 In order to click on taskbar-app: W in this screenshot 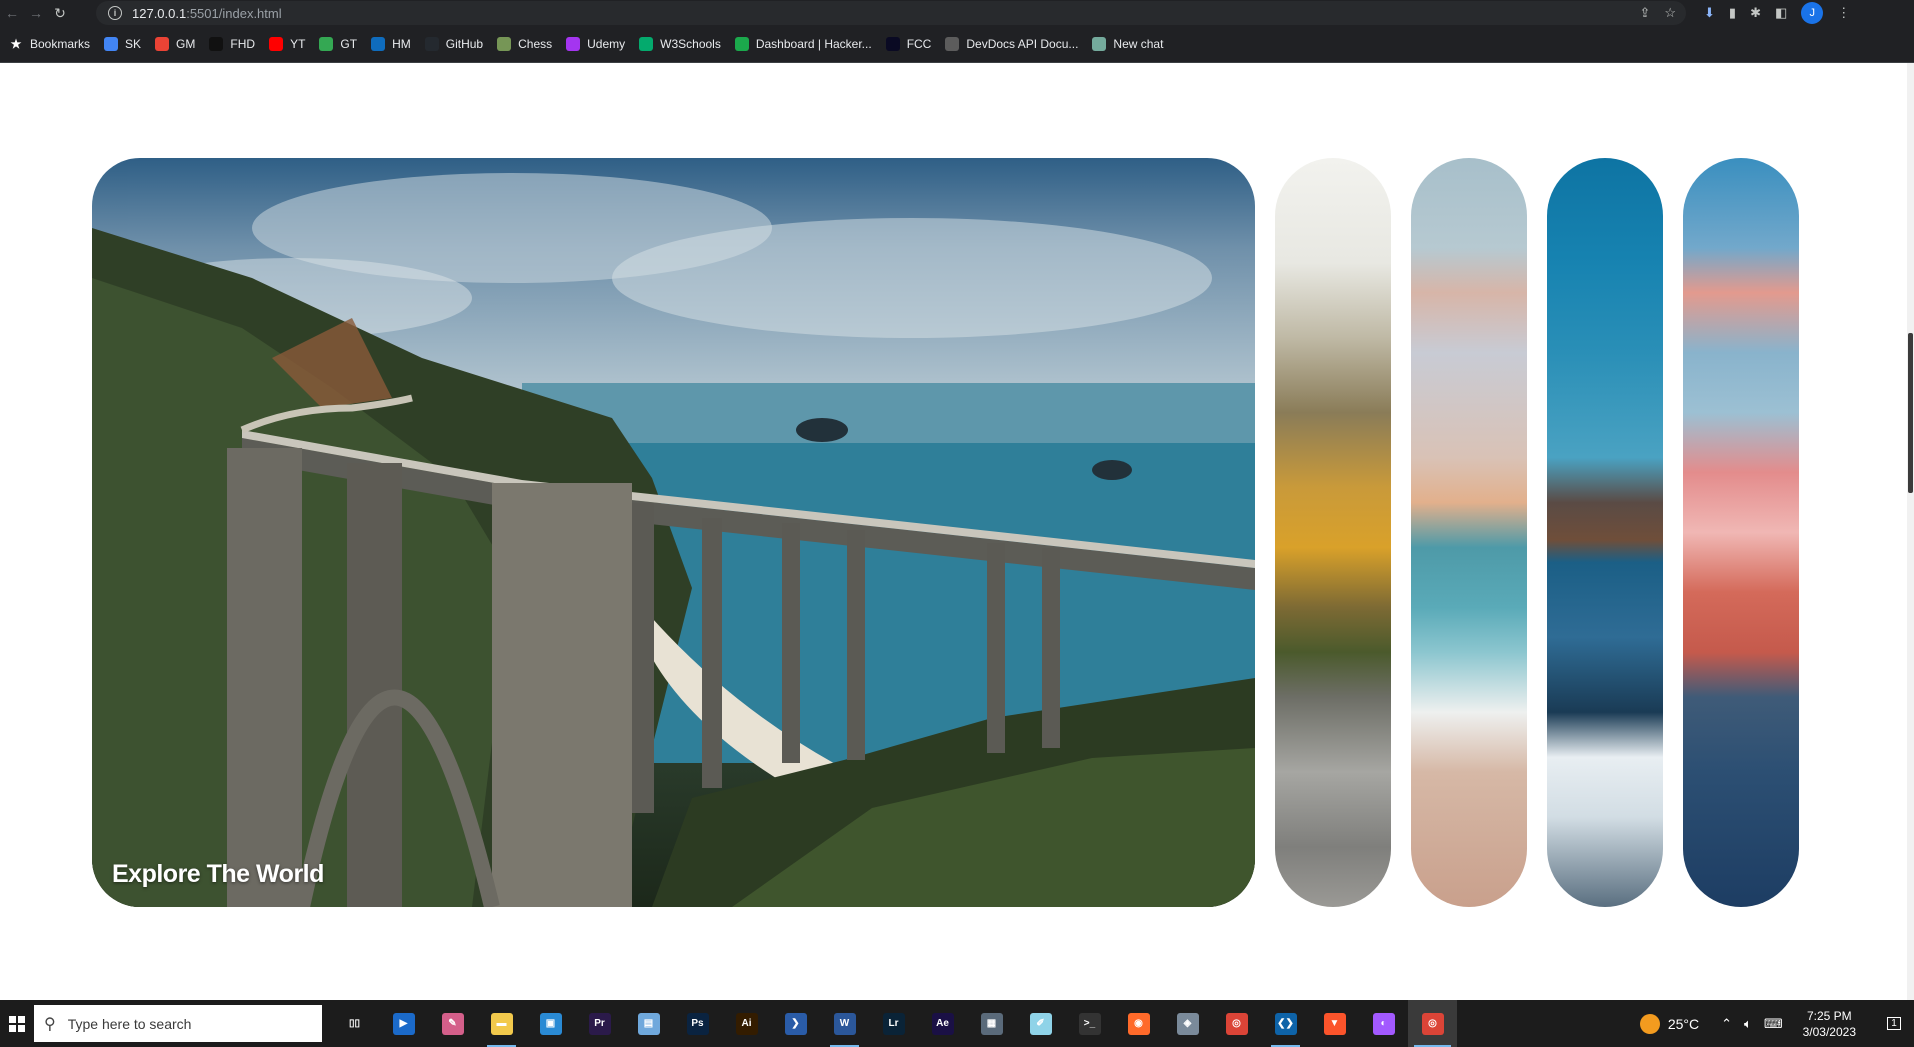, I will do `click(844, 1023)`.